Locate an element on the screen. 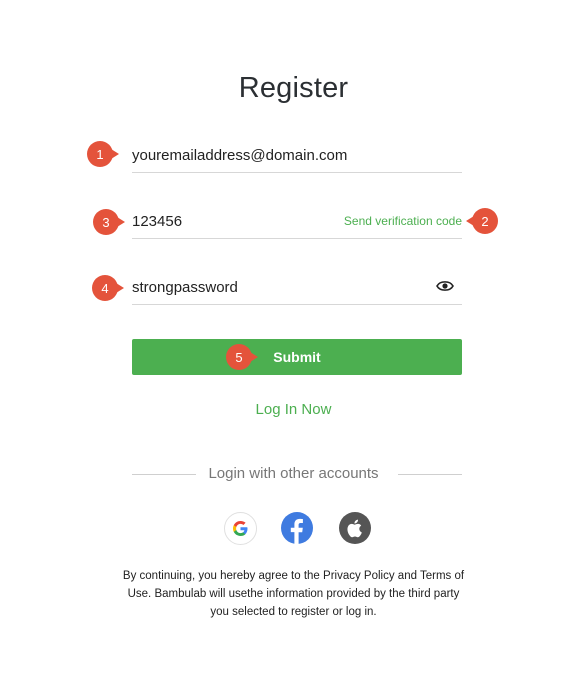 The height and width of the screenshot is (690, 587). email-field-container is located at coordinates (297, 156).